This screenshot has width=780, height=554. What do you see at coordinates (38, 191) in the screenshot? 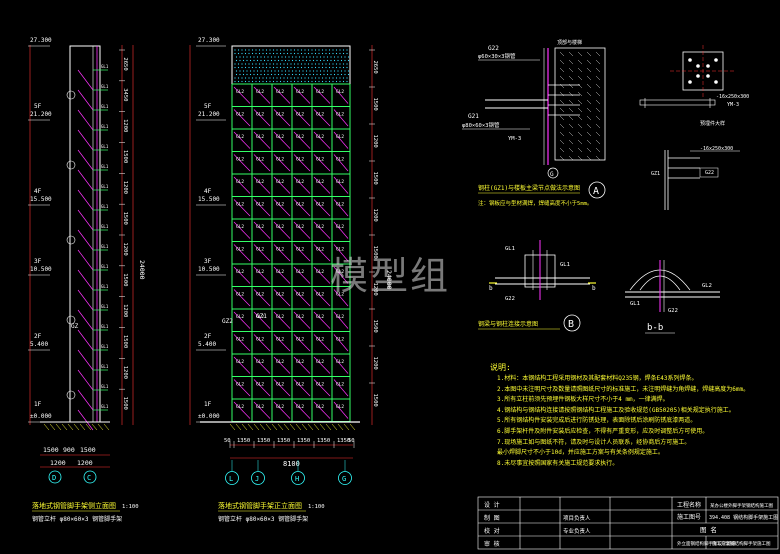
I see `floor-label: 4F` at bounding box center [38, 191].